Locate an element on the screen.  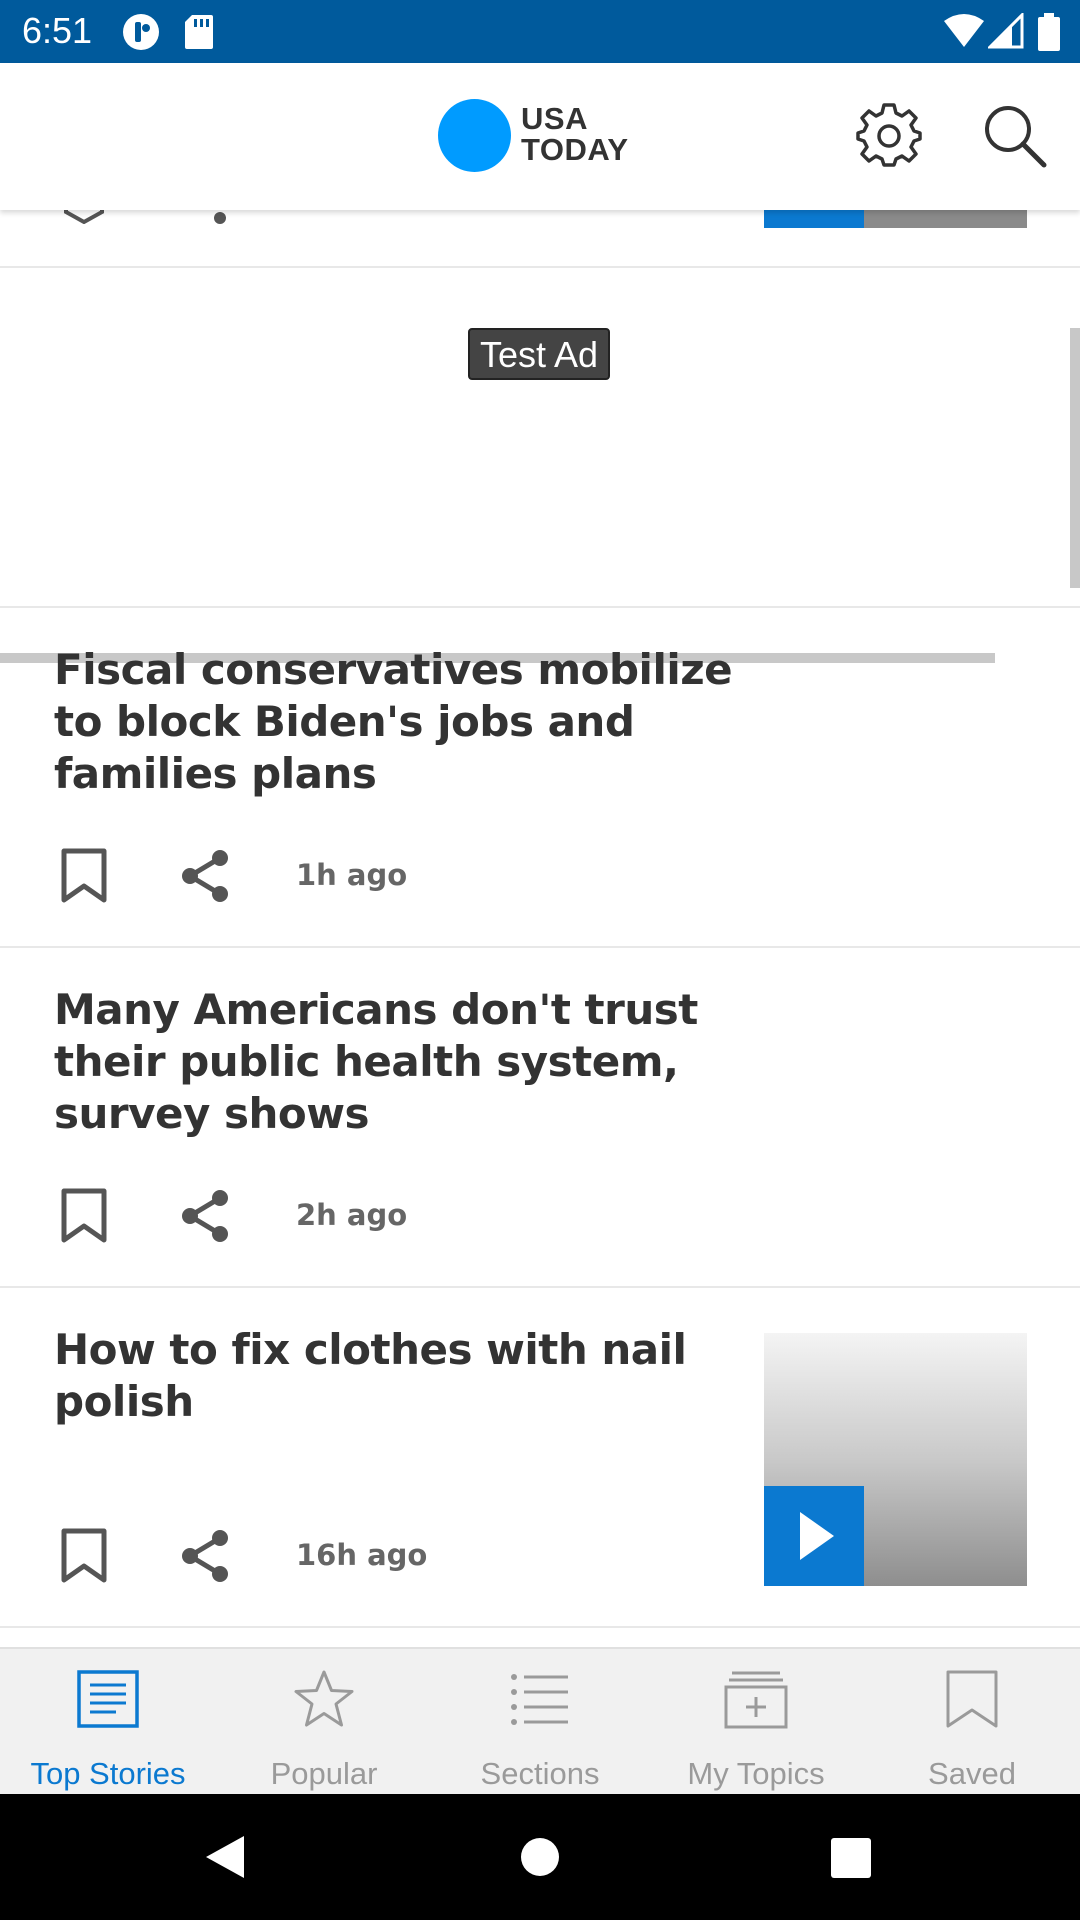
usa-today-logo-text: USA TODAY is located at coordinates (575, 134).